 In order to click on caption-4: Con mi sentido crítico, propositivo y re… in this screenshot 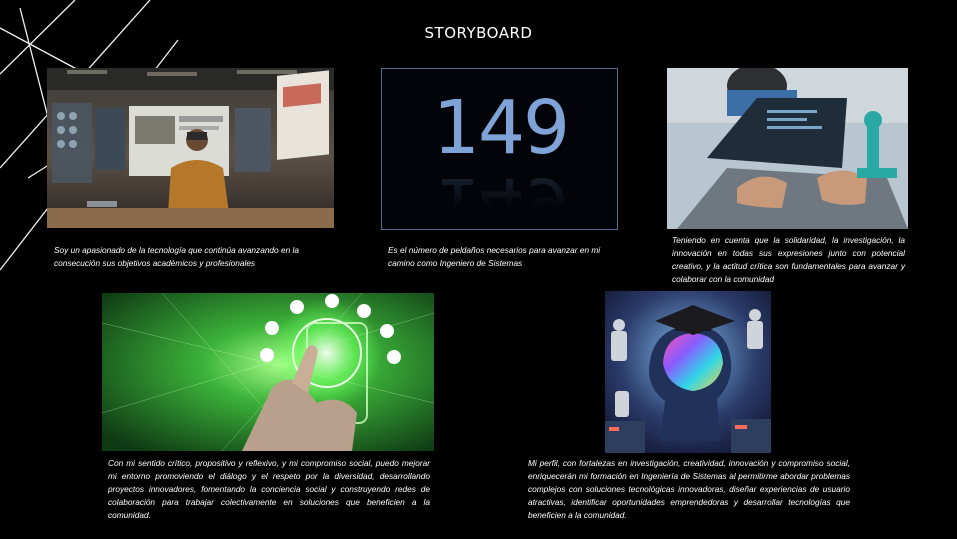, I will do `click(269, 489)`.